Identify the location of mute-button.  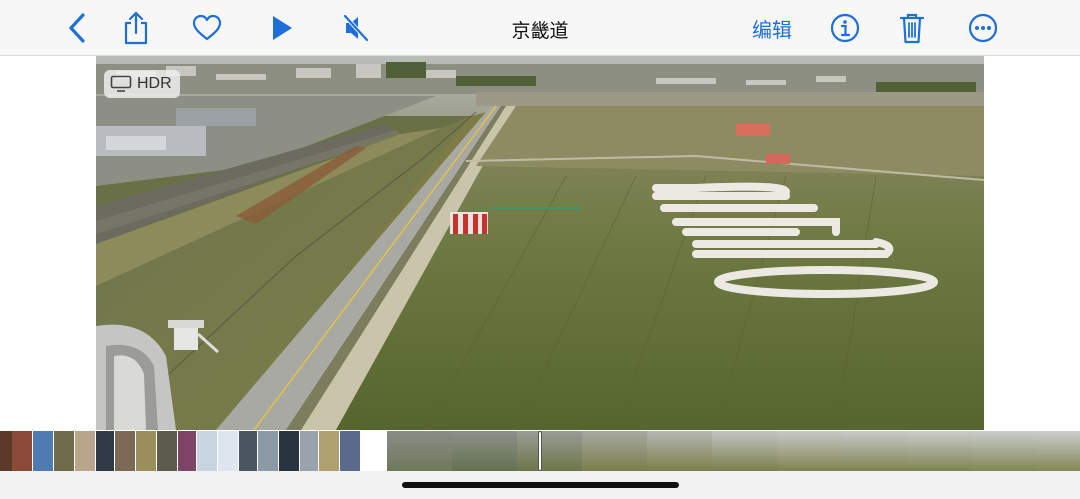
(356, 28).